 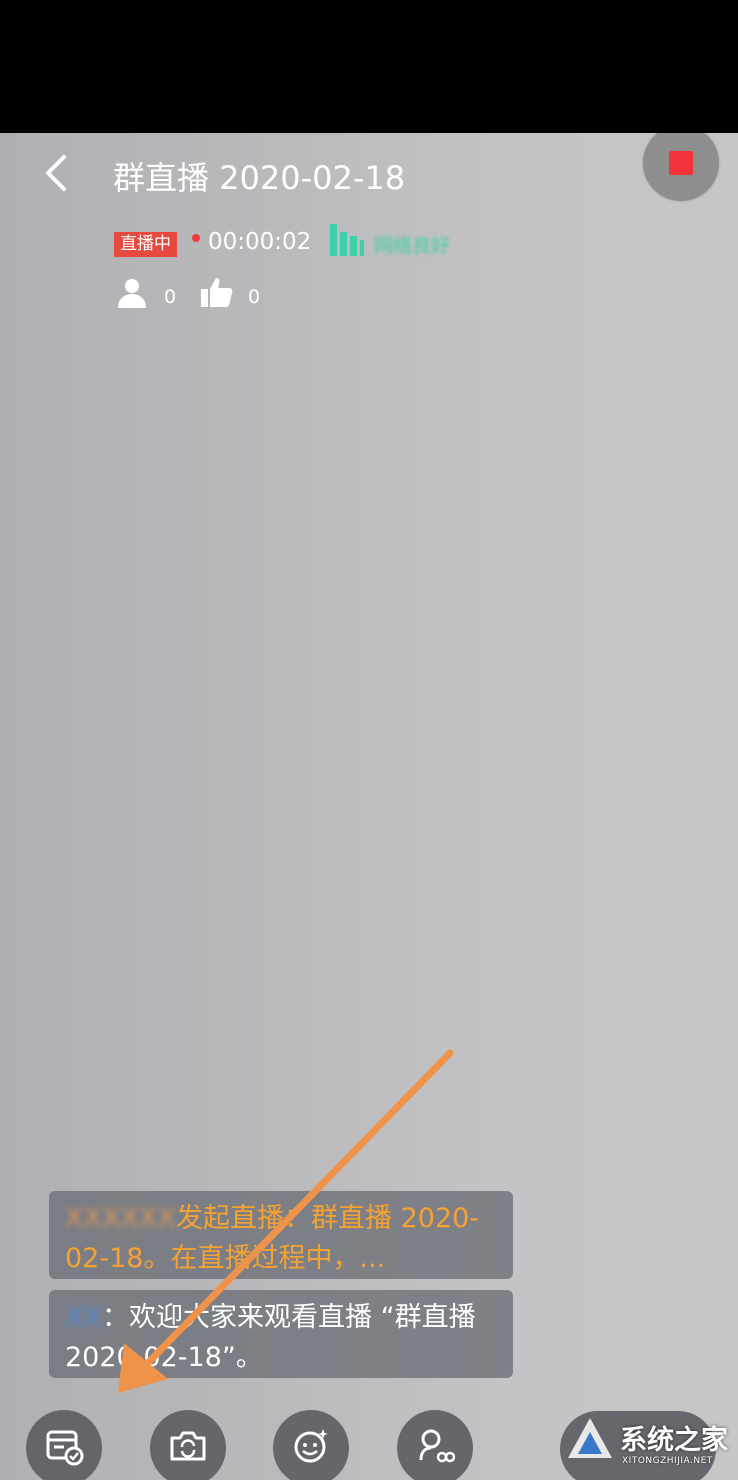 I want to click on chat-message-welcome: XX：欢迎大家来观看直播 “群直播 2020-02-18”。, so click(x=281, y=1334).